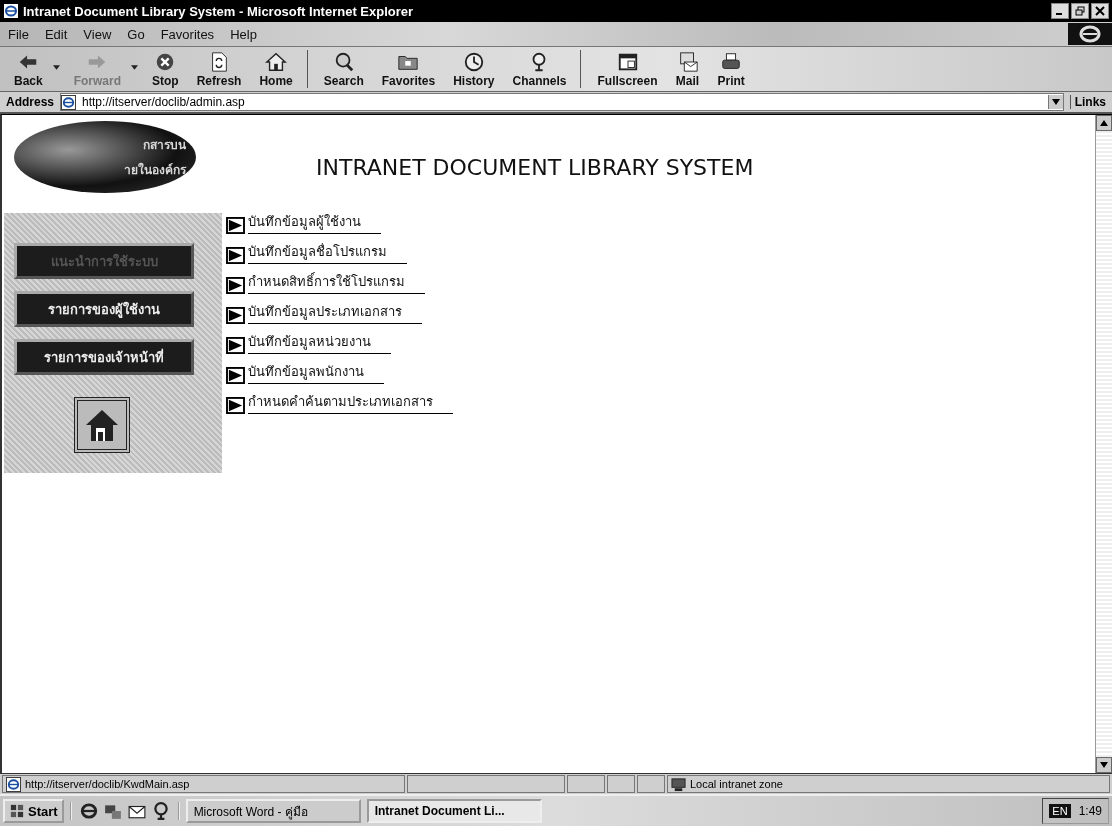 Image resolution: width=1112 pixels, height=826 pixels. Describe the element at coordinates (276, 61) in the screenshot. I see `home-icon` at that location.